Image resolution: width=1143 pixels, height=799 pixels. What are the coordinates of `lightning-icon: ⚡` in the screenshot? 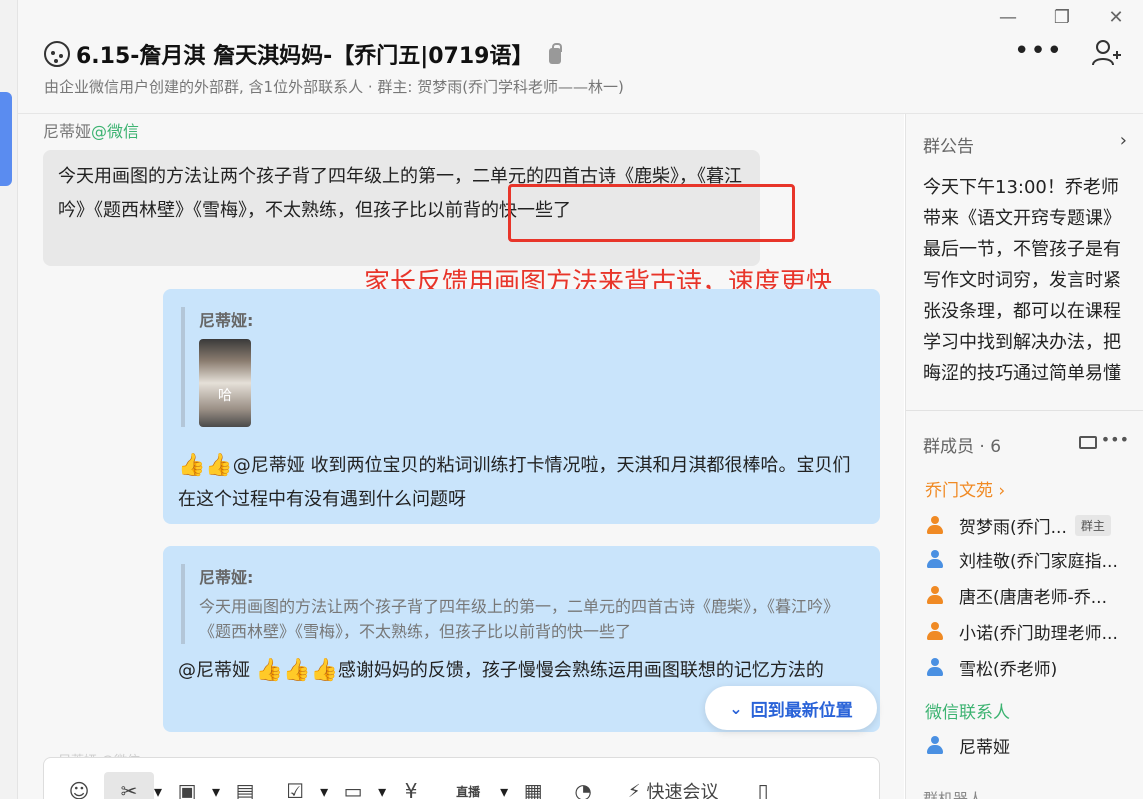 It's located at (634, 789).